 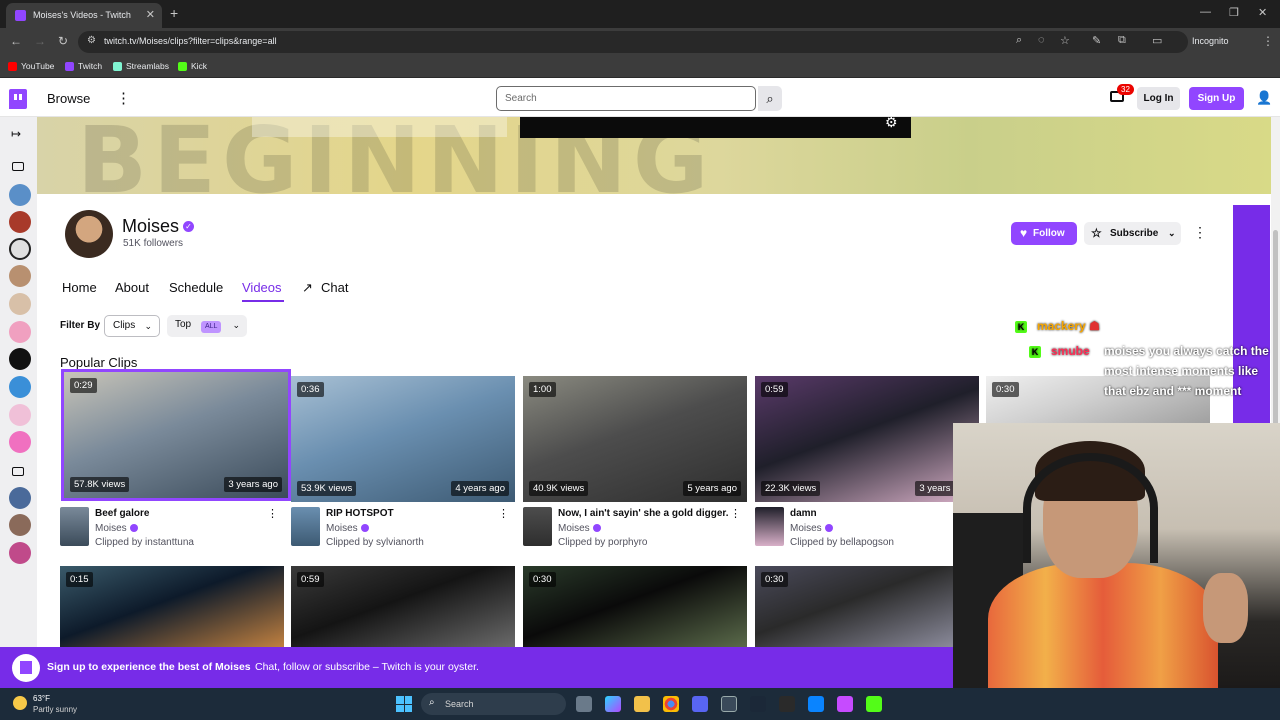 What do you see at coordinates (180, 513) in the screenshot?
I see `clip-title: Beef galore` at bounding box center [180, 513].